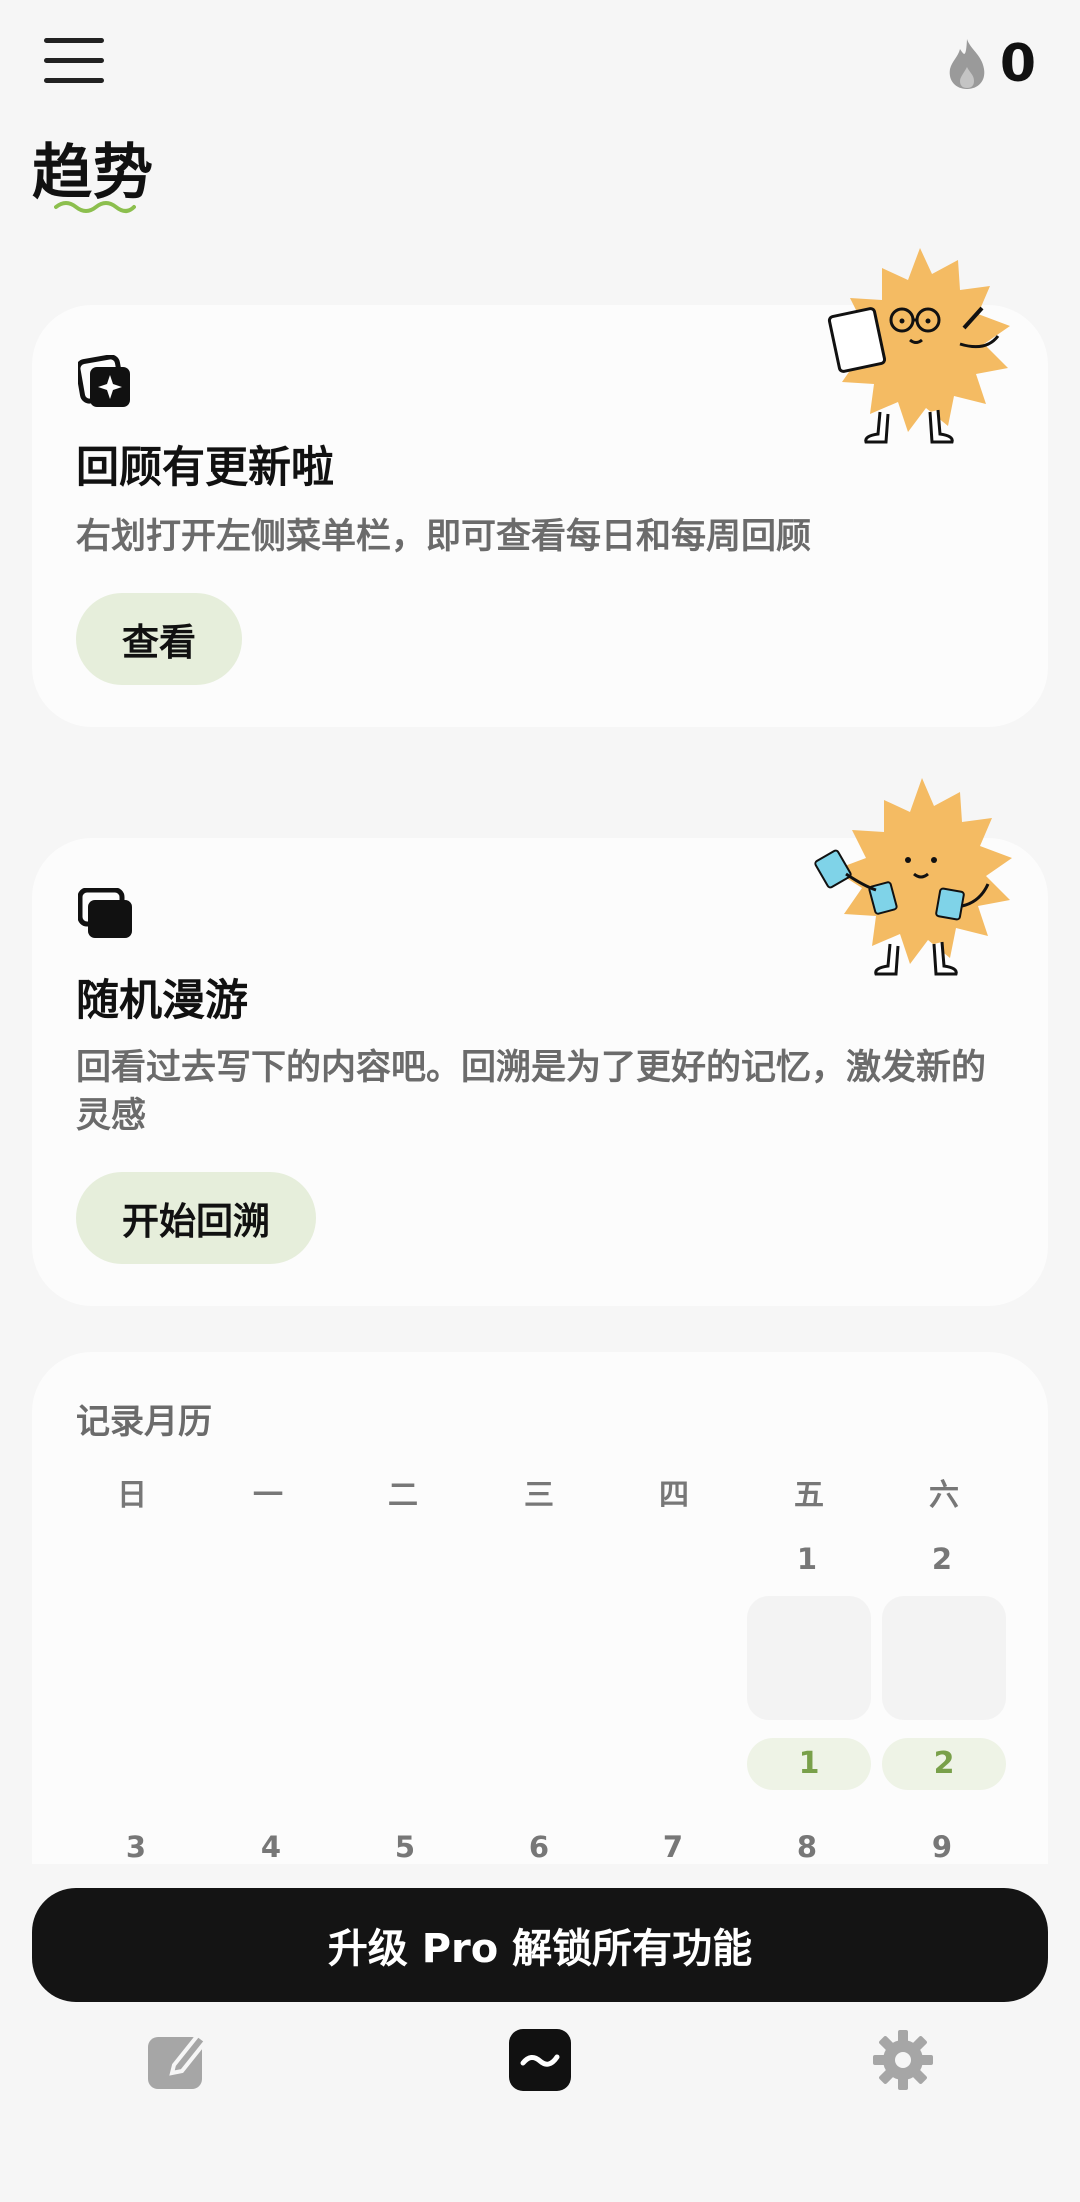 The width and height of the screenshot is (1080, 2202). I want to click on calendar-day: 3, so click(136, 1847).